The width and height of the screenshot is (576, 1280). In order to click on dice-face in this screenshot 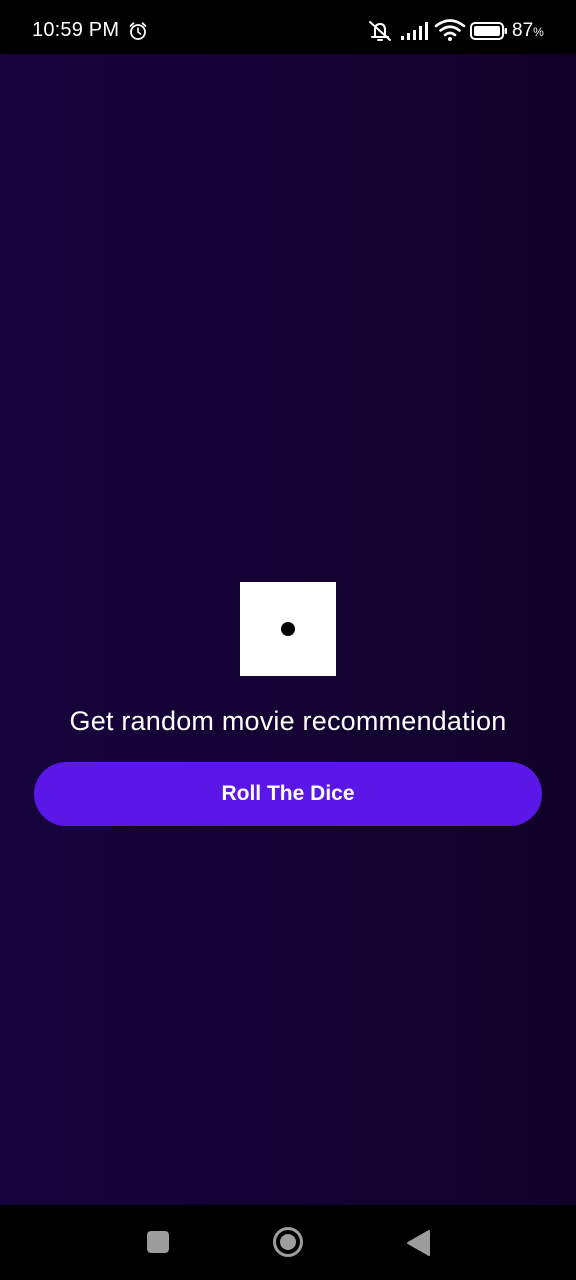, I will do `click(288, 629)`.